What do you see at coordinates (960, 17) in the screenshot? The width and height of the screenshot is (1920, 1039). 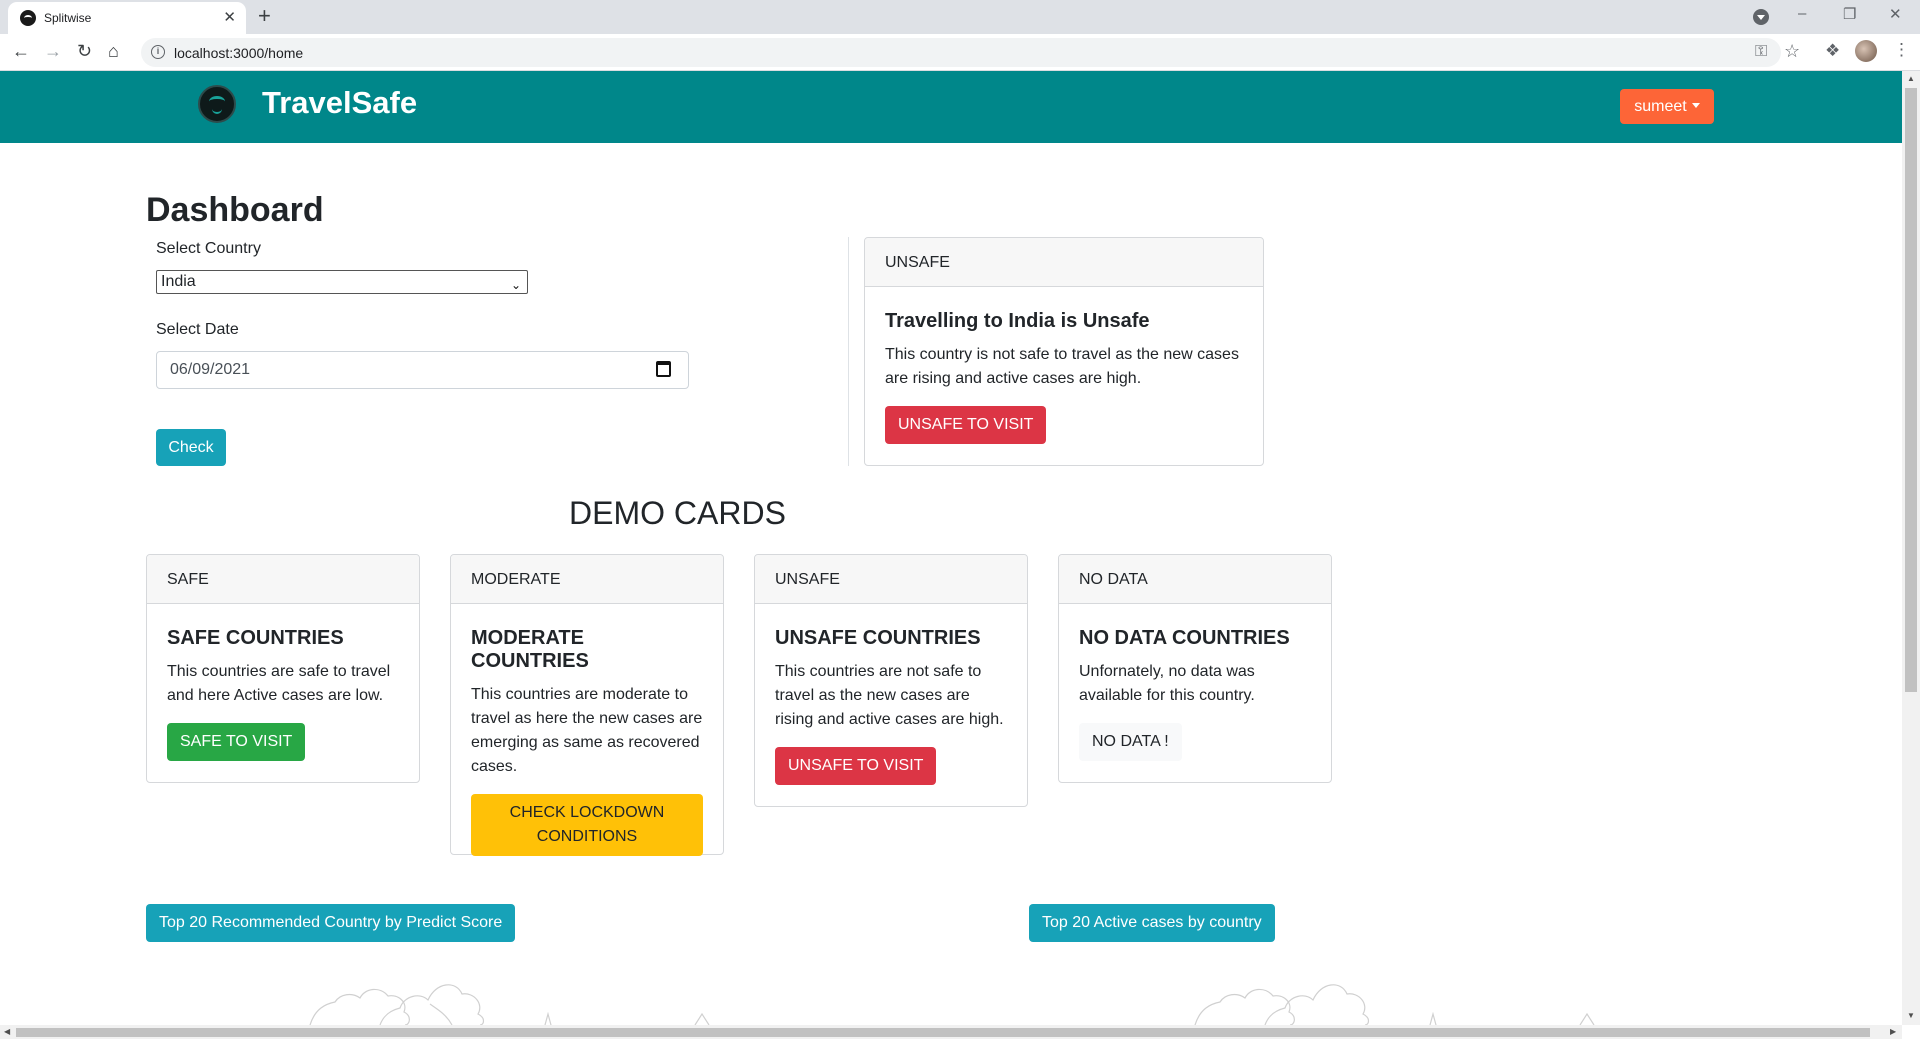 I see `browser-tab-strip: Splitwise ✕ + – ❐ ✕` at bounding box center [960, 17].